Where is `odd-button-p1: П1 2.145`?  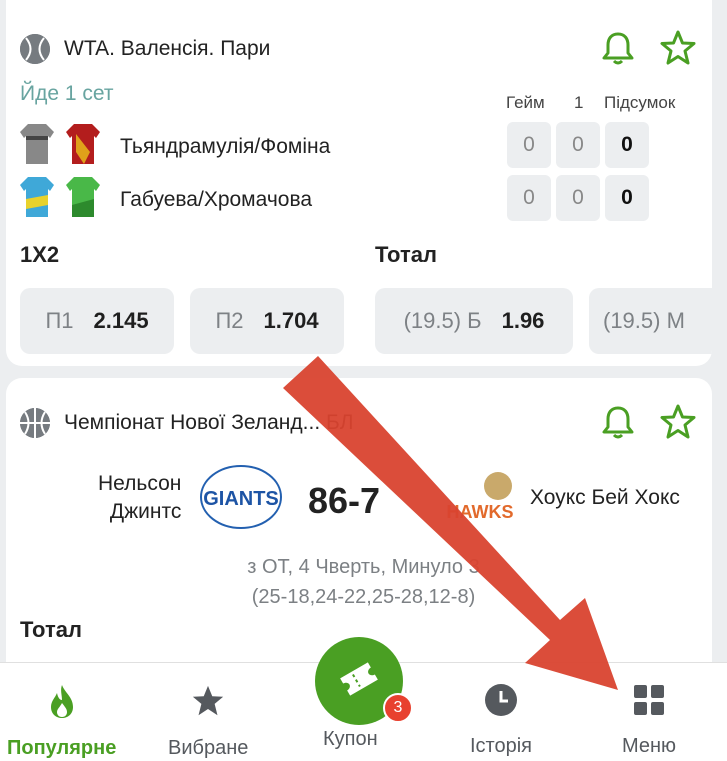 odd-button-p1: П1 2.145 is located at coordinates (97, 321).